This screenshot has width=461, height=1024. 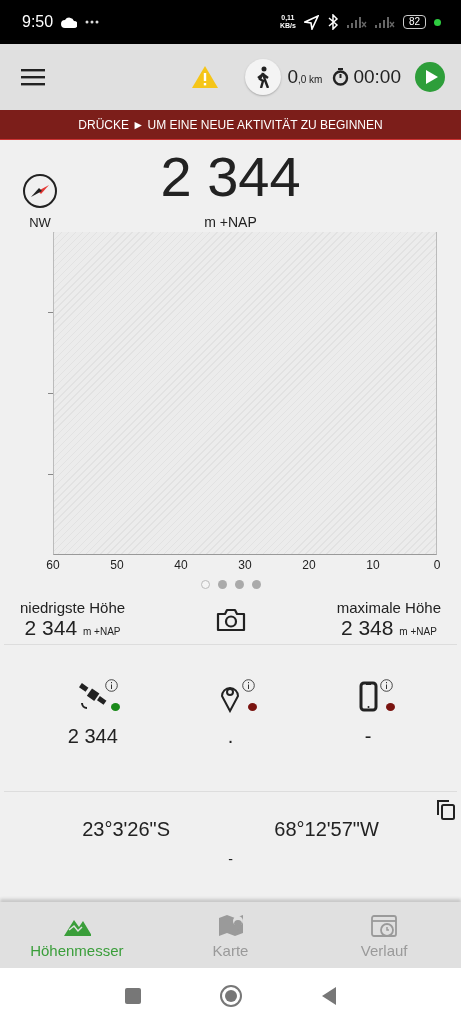 I want to click on axis-label: 60, so click(x=53, y=565).